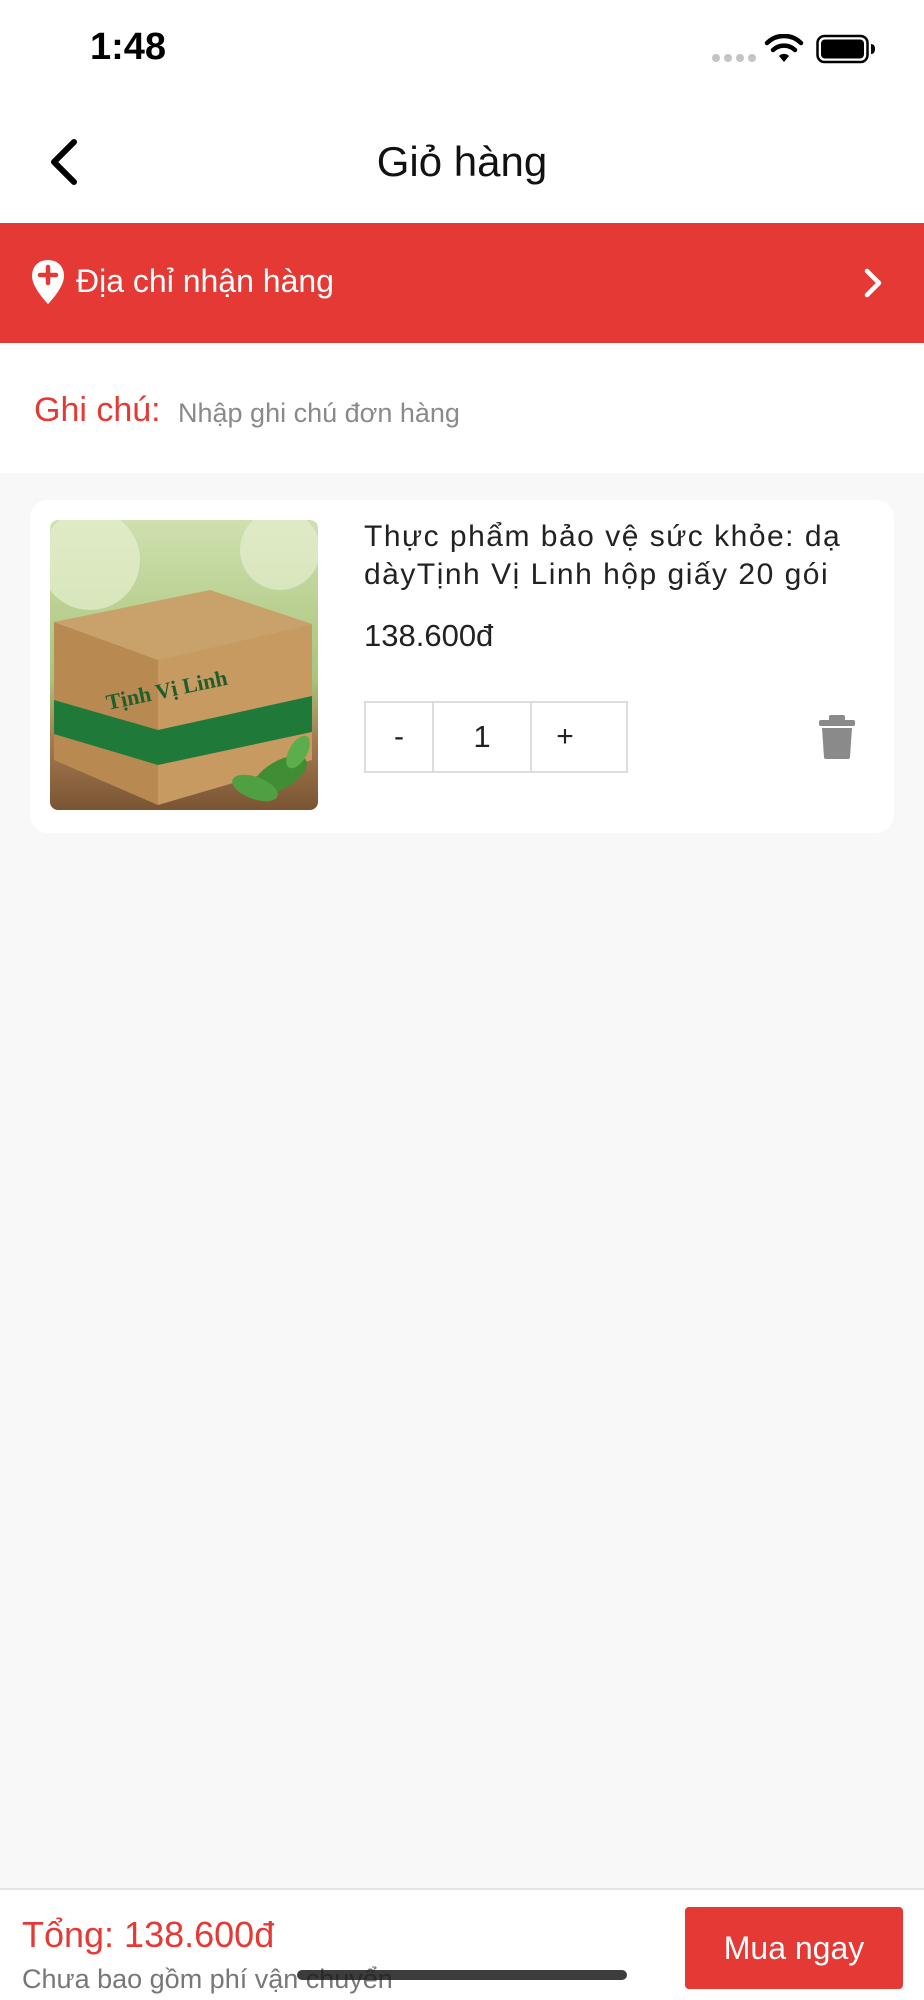 The image size is (924, 2000). Describe the element at coordinates (845, 49) in the screenshot. I see `battery-icon` at that location.